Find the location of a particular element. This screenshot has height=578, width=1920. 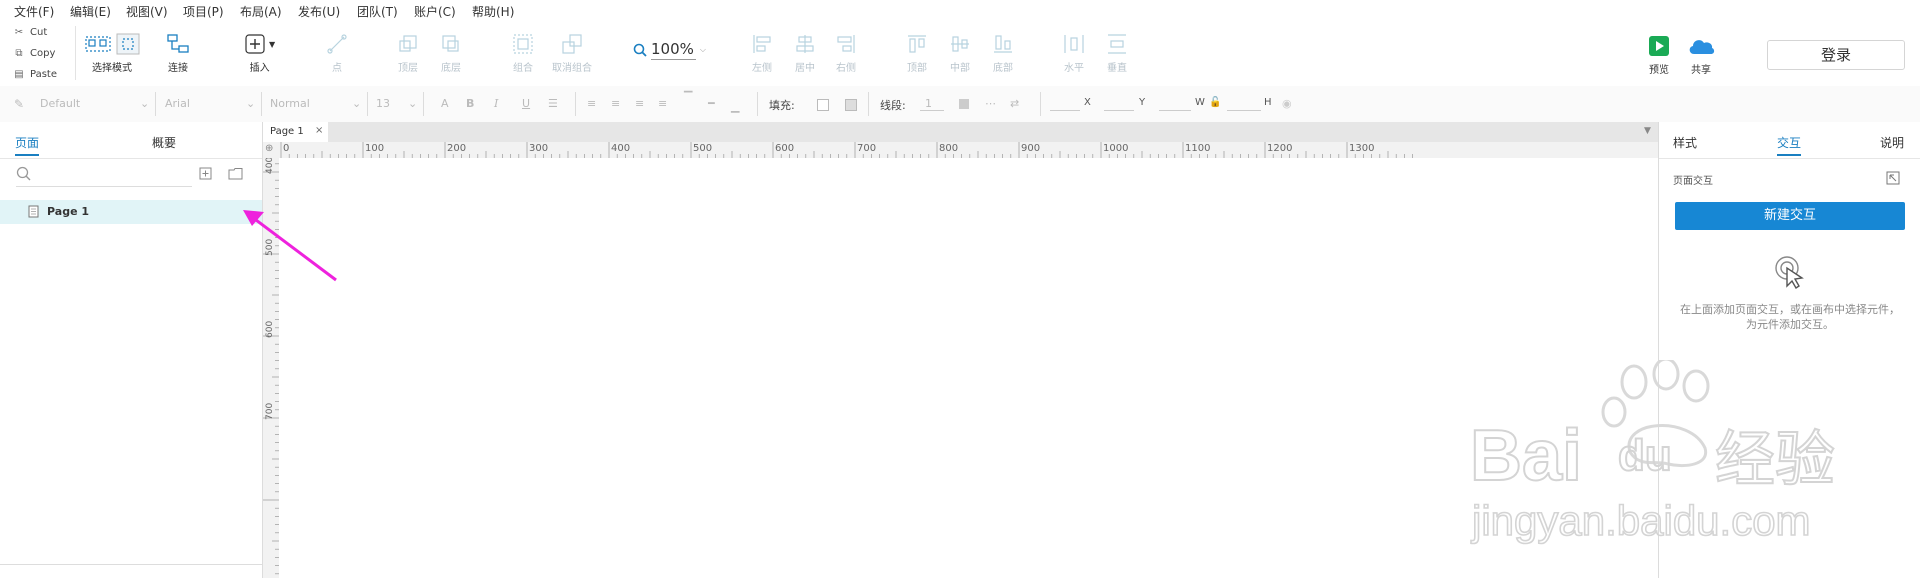

bold-icon: B is located at coordinates (470, 103).